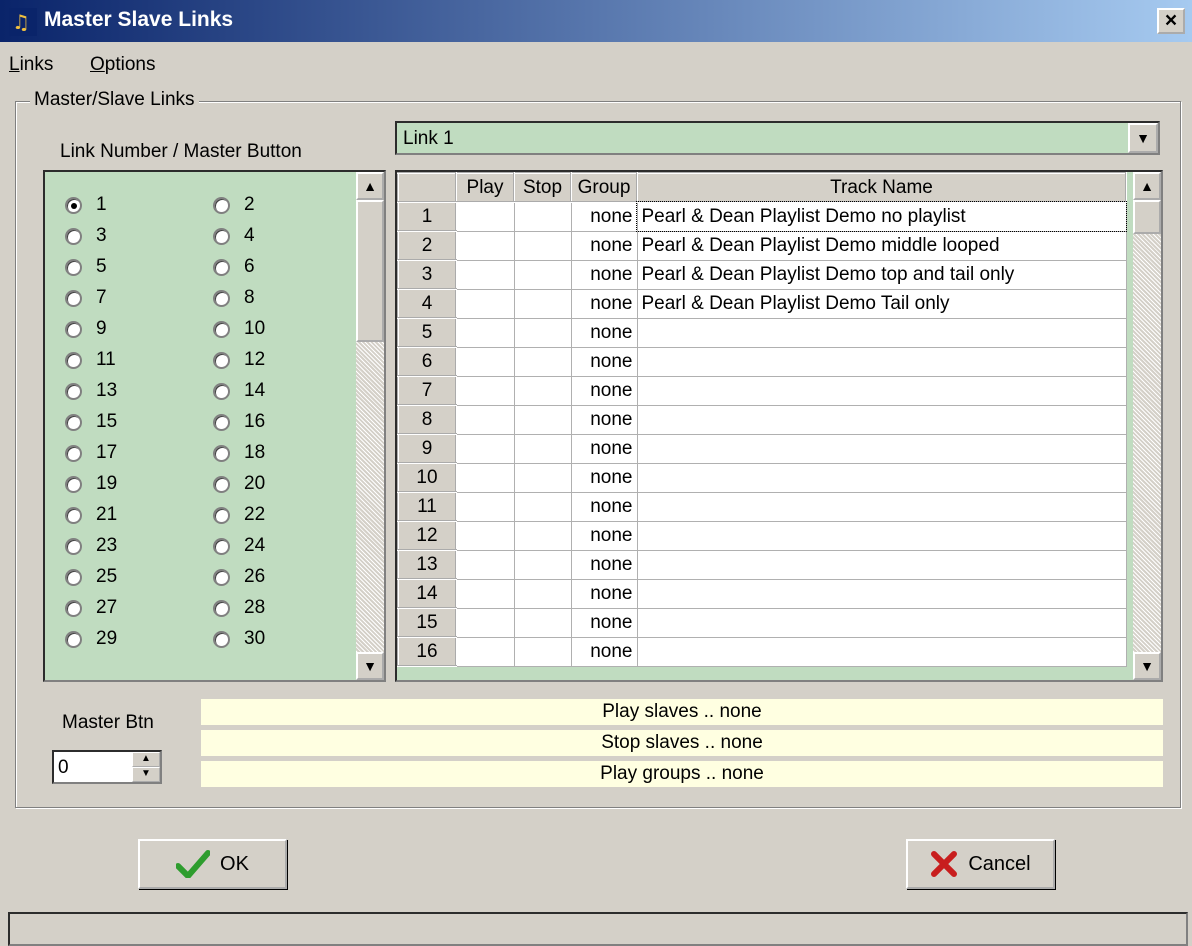 The height and width of the screenshot is (946, 1192). What do you see at coordinates (91, 577) in the screenshot?
I see `radio-link-25: 25` at bounding box center [91, 577].